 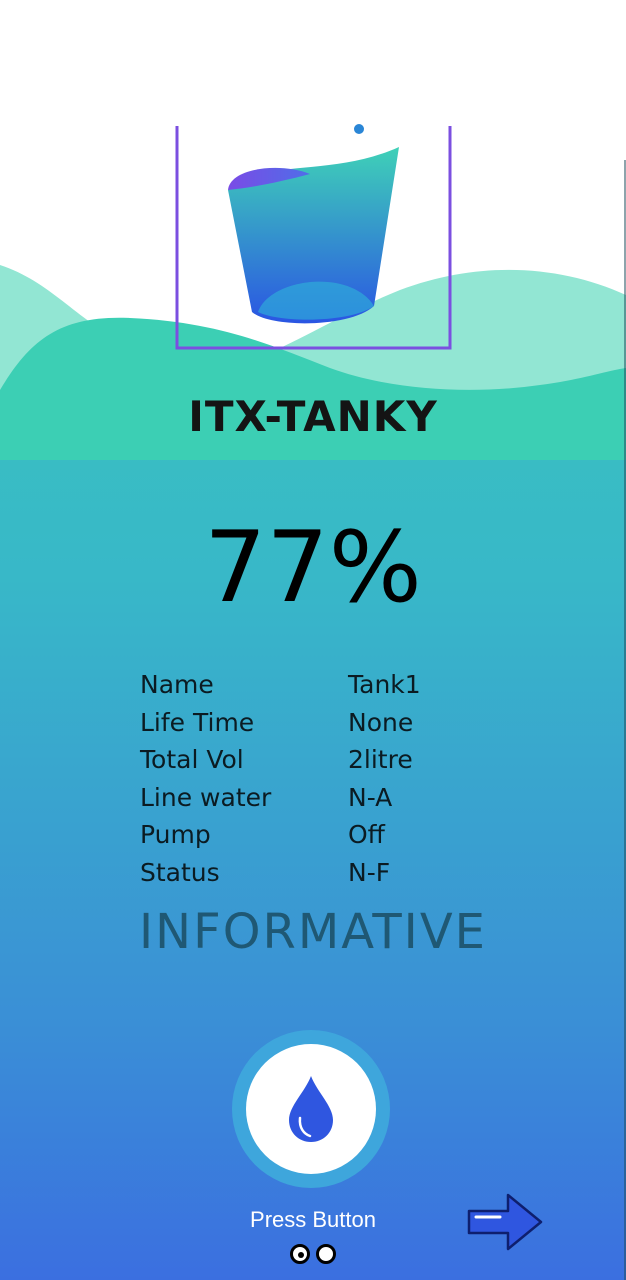 I want to click on info-row-name: Name Tank1, so click(x=280, y=685).